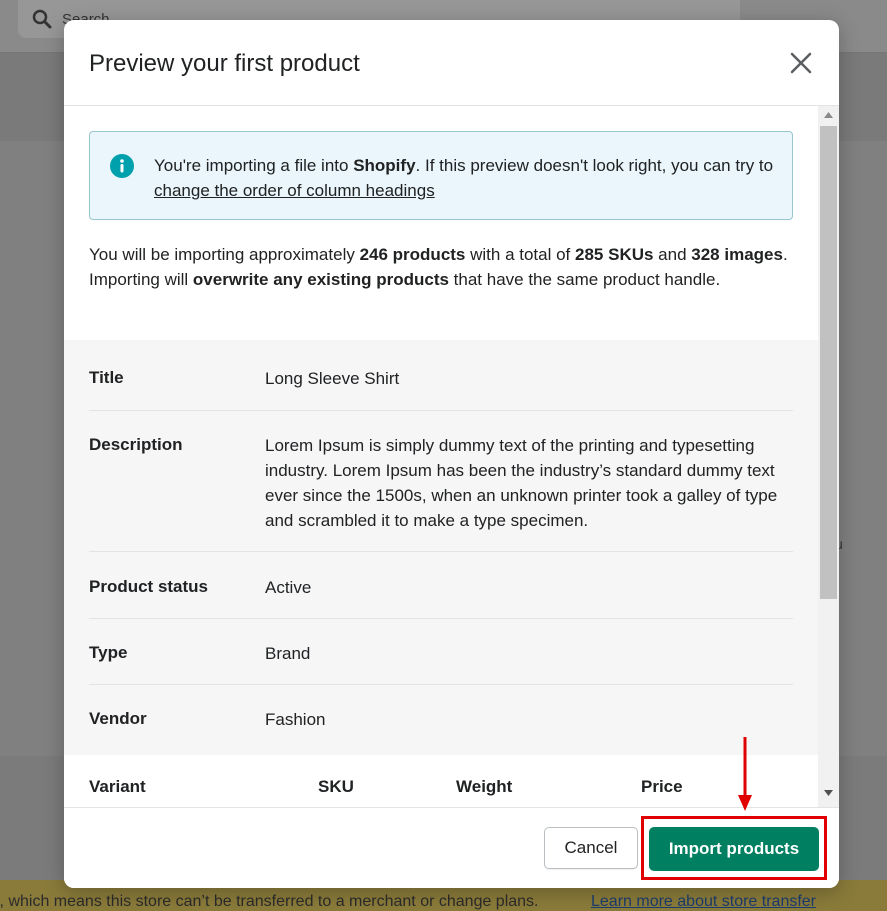 This screenshot has height=911, width=887. I want to click on arrow-down-icon, so click(745, 774).